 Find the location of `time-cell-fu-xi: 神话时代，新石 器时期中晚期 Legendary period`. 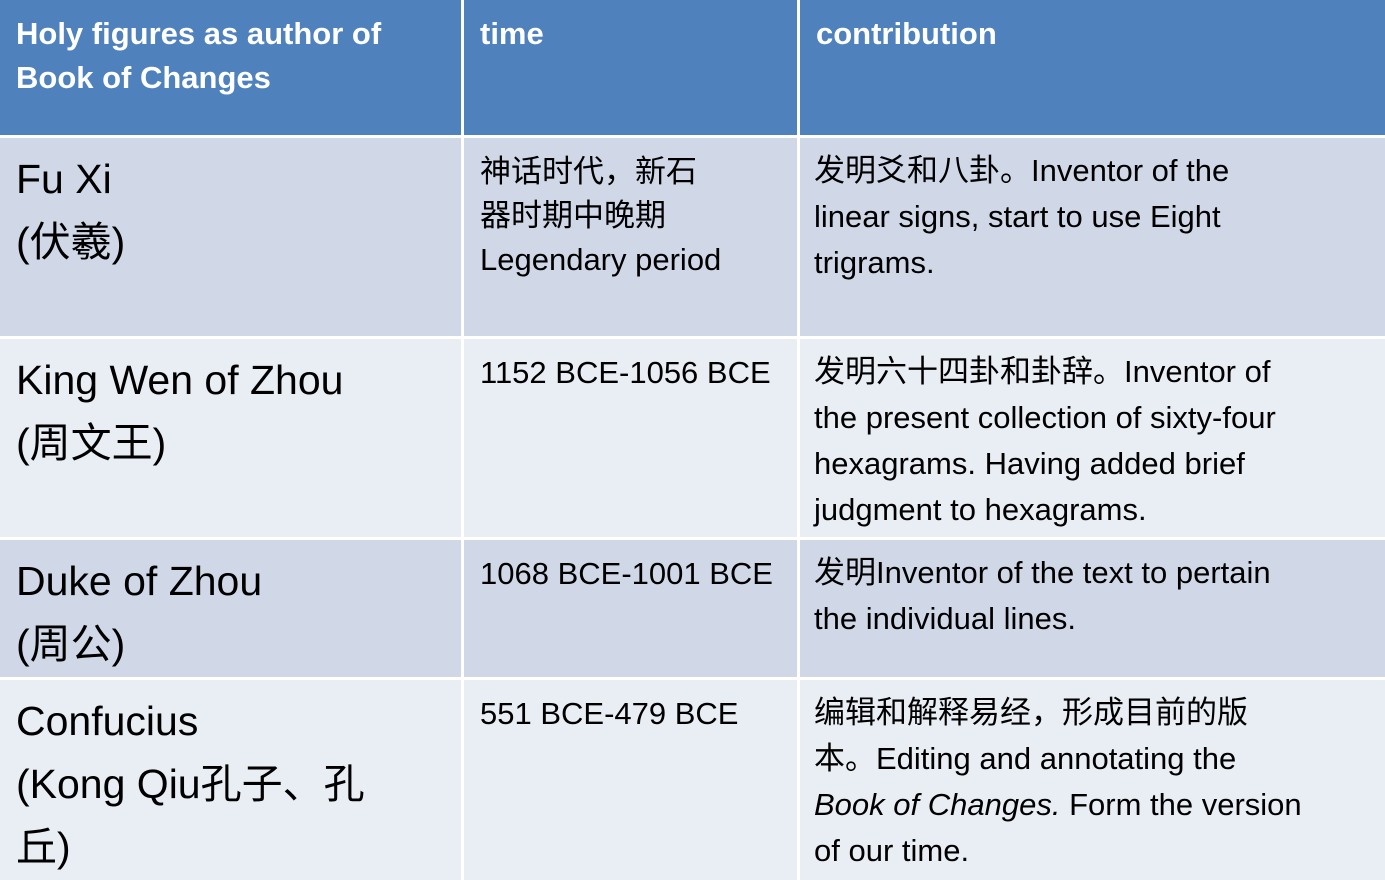

time-cell-fu-xi: 神话时代，新石 器时期中晚期 Legendary period is located at coordinates (630, 237).